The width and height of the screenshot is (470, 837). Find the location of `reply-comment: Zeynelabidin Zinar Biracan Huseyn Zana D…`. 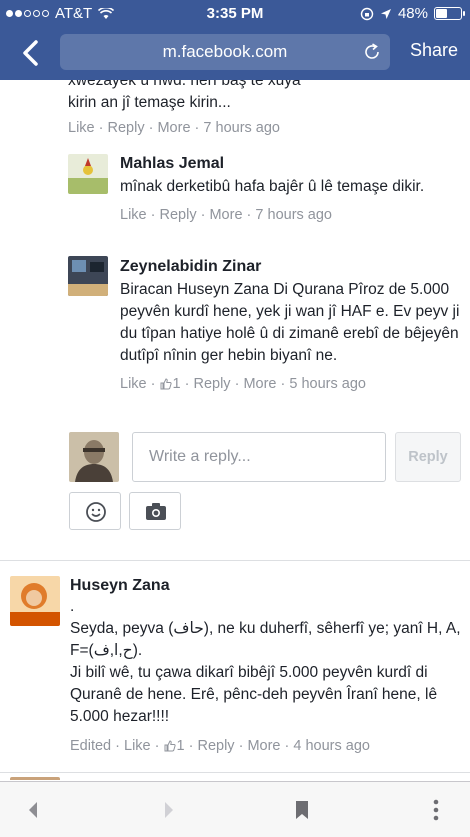

reply-comment: Zeynelabidin Zinar Biracan Huseyn Zana D… is located at coordinates (290, 325).